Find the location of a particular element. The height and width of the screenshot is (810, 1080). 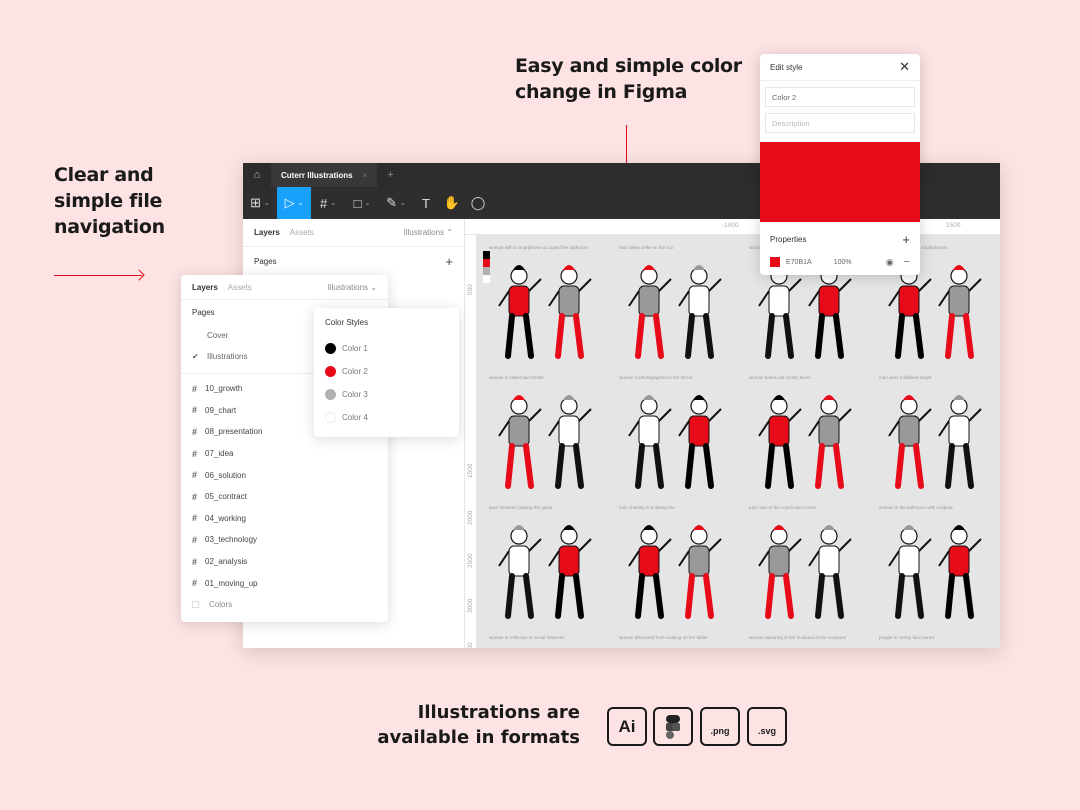

illustration-frame: man chatting in a dating site is located at coordinates (681, 570).